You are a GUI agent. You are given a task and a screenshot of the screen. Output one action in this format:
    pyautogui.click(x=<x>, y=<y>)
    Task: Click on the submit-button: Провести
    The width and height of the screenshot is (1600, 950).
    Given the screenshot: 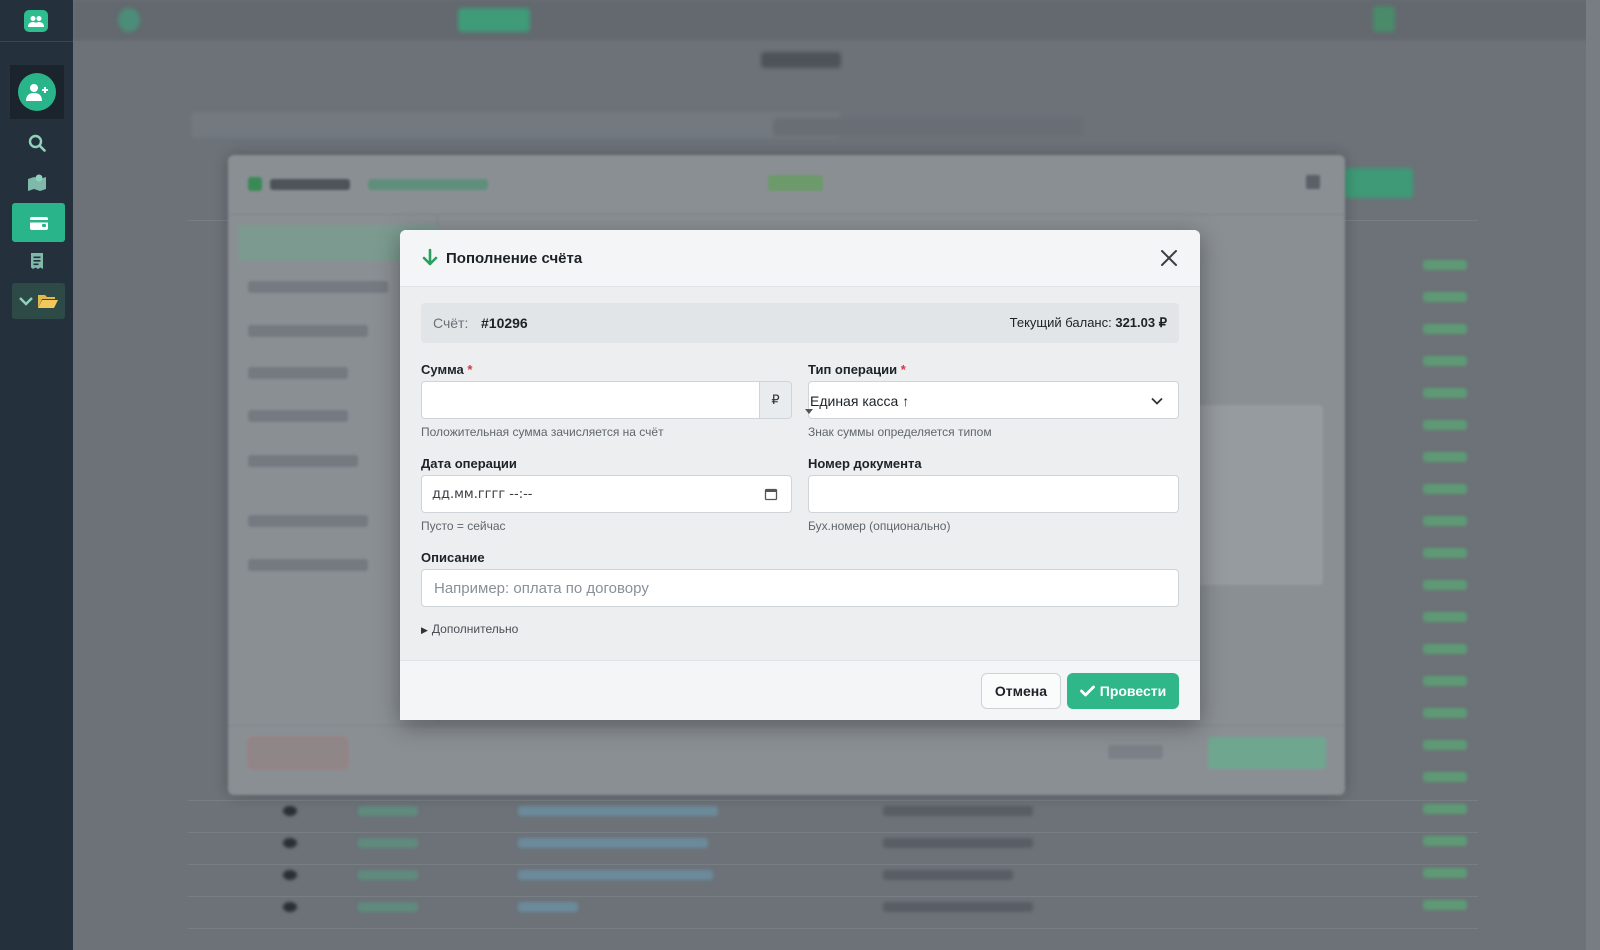 What is the action you would take?
    pyautogui.click(x=1123, y=691)
    